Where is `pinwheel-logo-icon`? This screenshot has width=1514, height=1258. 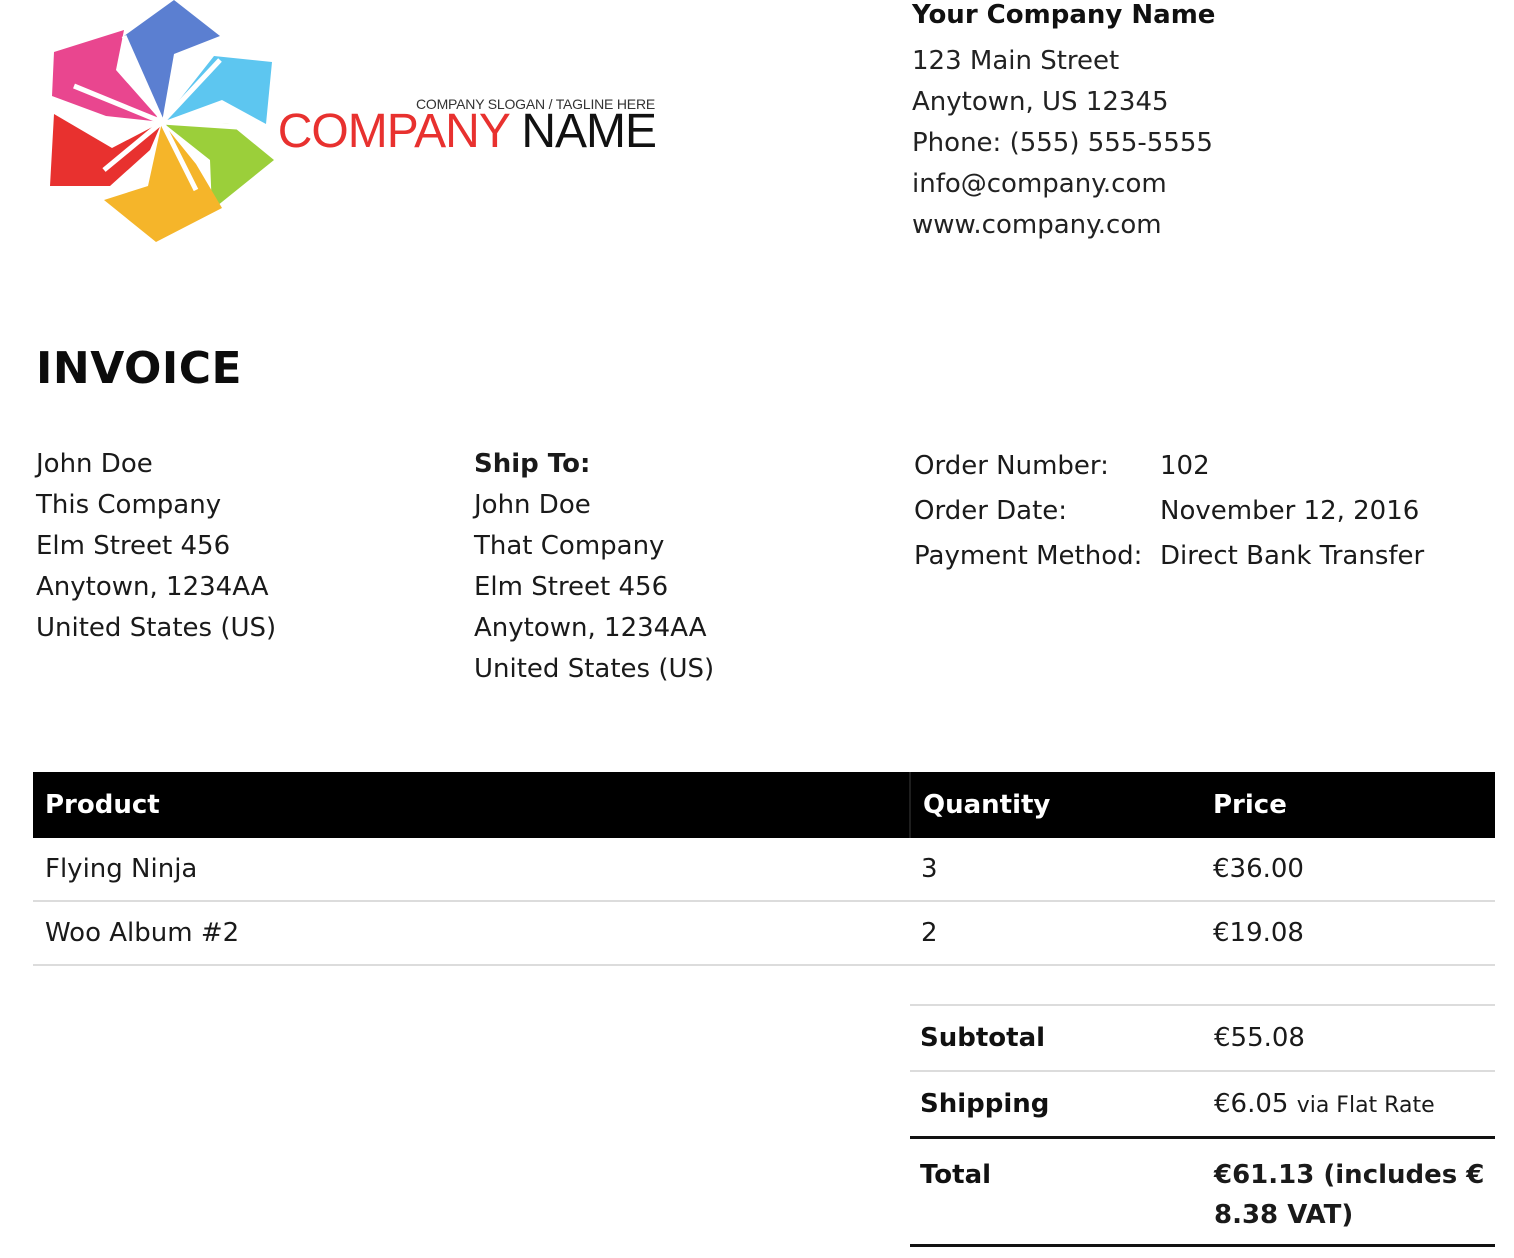 pinwheel-logo-icon is located at coordinates (162, 121).